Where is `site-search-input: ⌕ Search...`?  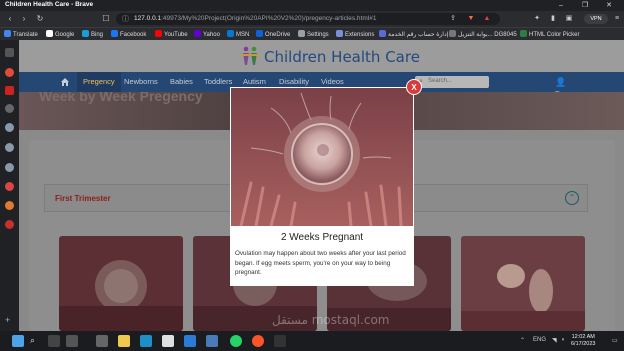
site-search-input: ⌕ Search... is located at coordinates (452, 82).